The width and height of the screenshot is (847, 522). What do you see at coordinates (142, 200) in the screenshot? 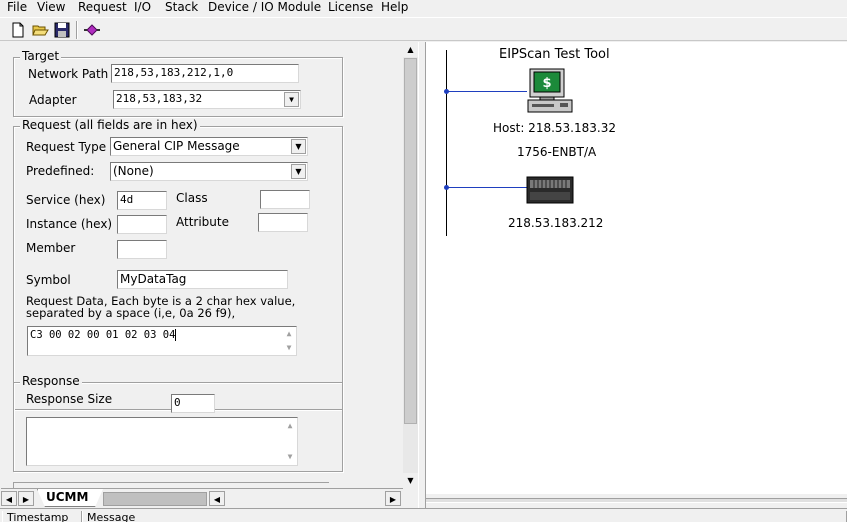
I see `service-input: 4d` at bounding box center [142, 200].